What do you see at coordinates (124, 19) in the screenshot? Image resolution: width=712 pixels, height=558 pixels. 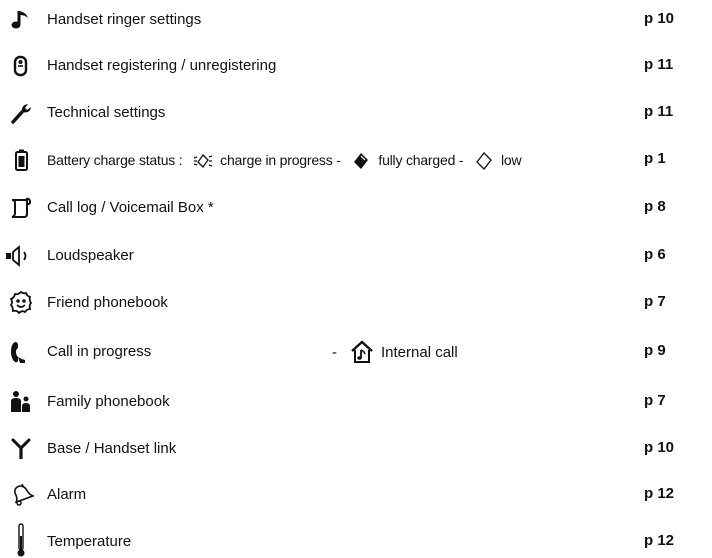 I see `item-label: Handset ringer settings` at bounding box center [124, 19].